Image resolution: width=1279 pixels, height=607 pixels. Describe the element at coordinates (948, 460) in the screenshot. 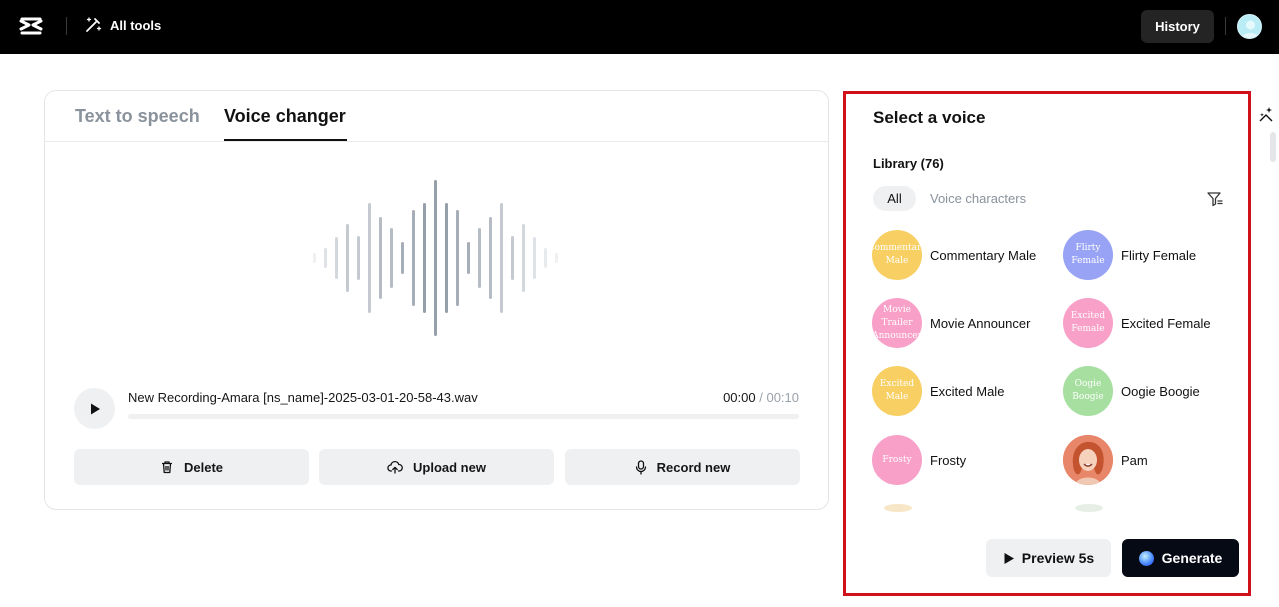

I see `voice-name: Frosty` at that location.